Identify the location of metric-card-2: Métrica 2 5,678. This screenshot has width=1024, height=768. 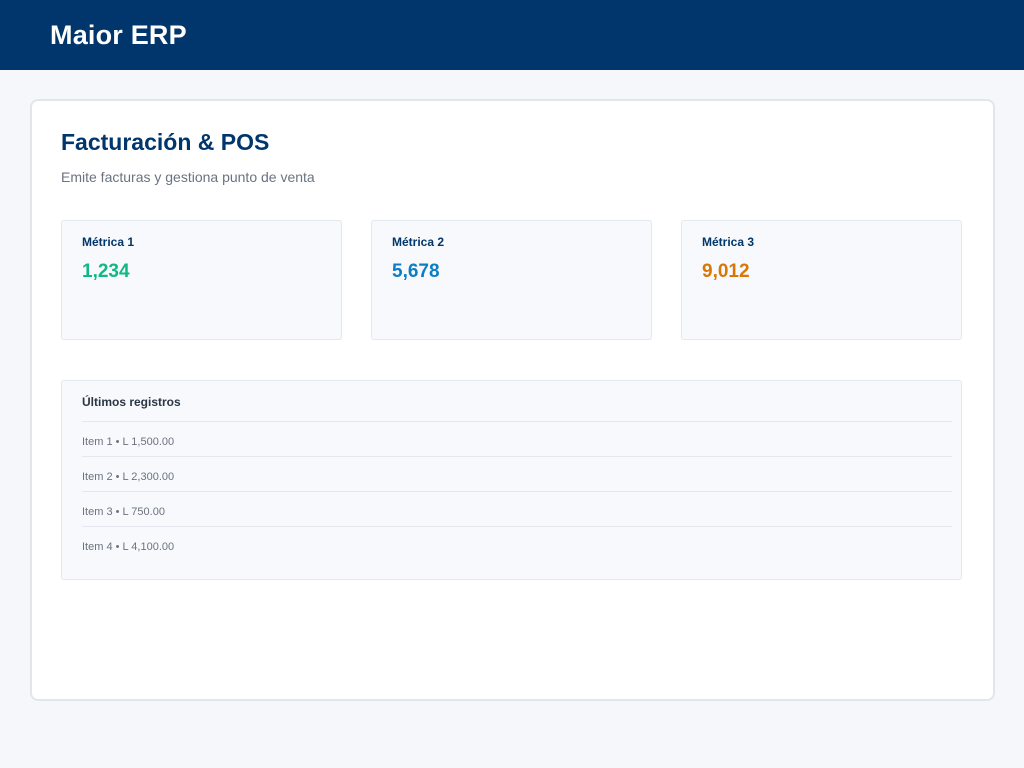
(511, 280).